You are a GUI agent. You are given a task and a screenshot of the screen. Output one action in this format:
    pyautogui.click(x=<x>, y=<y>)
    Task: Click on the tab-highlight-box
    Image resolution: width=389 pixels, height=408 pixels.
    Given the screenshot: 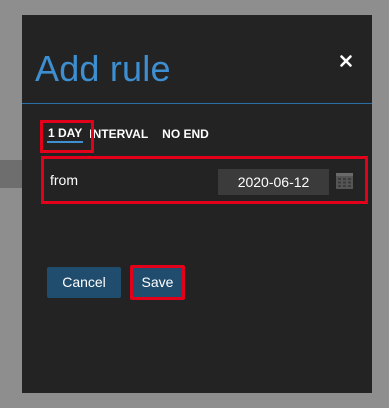 What is the action you would take?
    pyautogui.click(x=67, y=136)
    